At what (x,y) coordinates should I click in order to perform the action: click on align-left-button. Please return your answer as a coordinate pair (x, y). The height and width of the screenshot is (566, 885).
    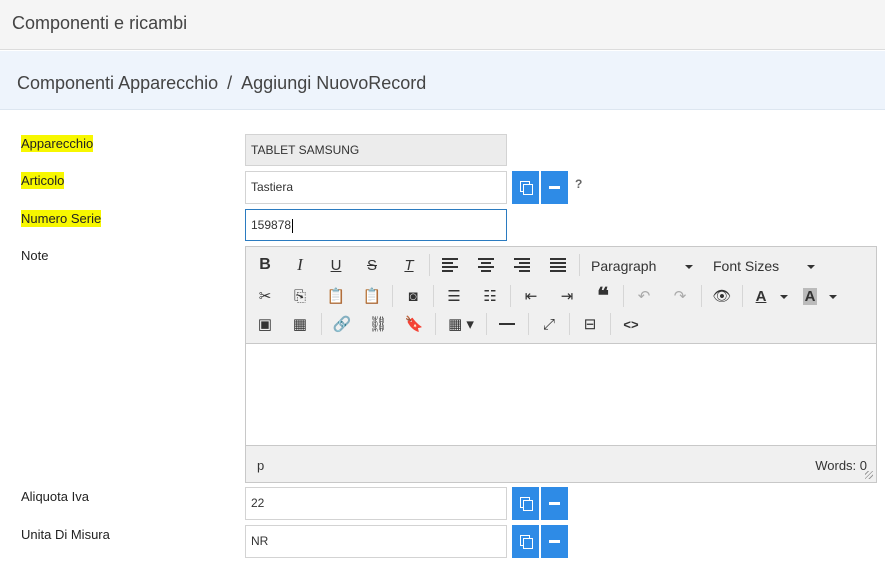
    Looking at the image, I should click on (450, 265).